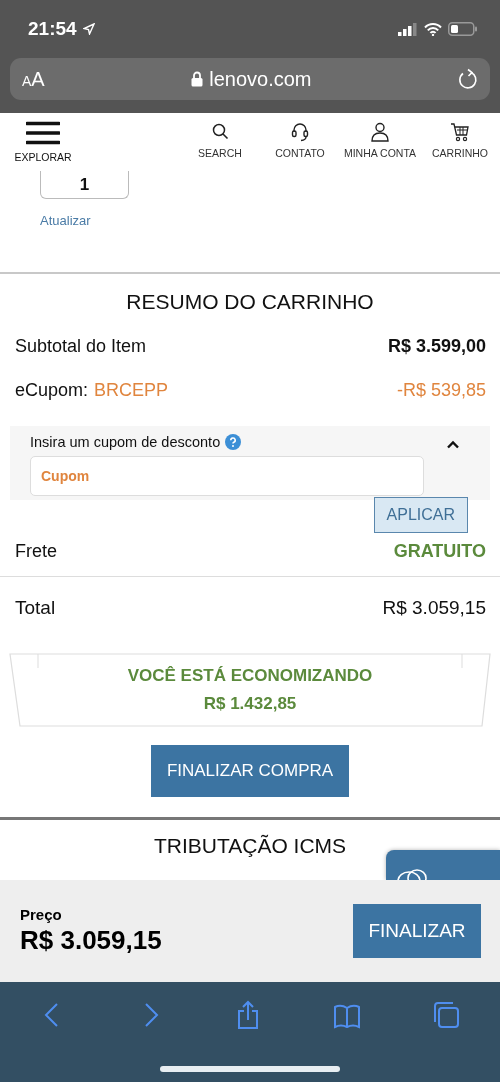 The image size is (500, 1082). I want to click on section-title: RESUMO DO CARRINHO, so click(250, 302).